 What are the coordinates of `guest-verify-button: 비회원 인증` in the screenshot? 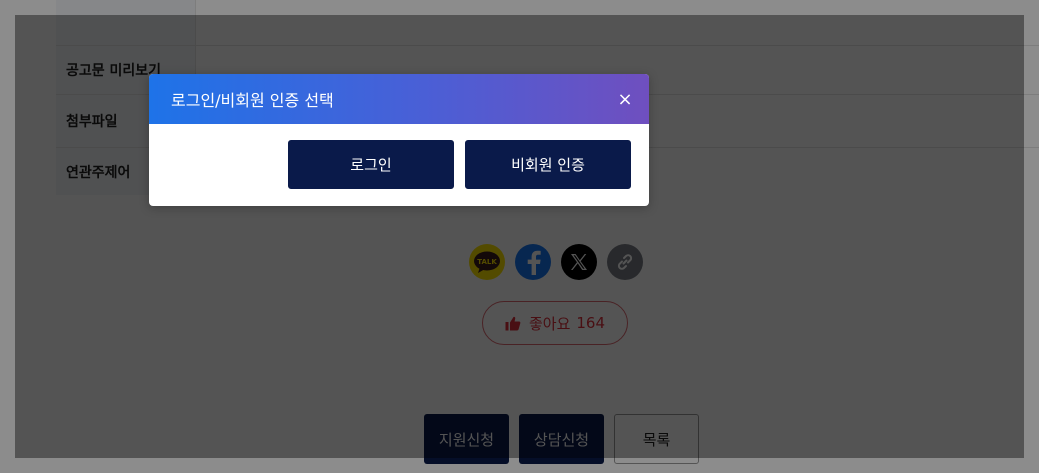 It's located at (548, 164).